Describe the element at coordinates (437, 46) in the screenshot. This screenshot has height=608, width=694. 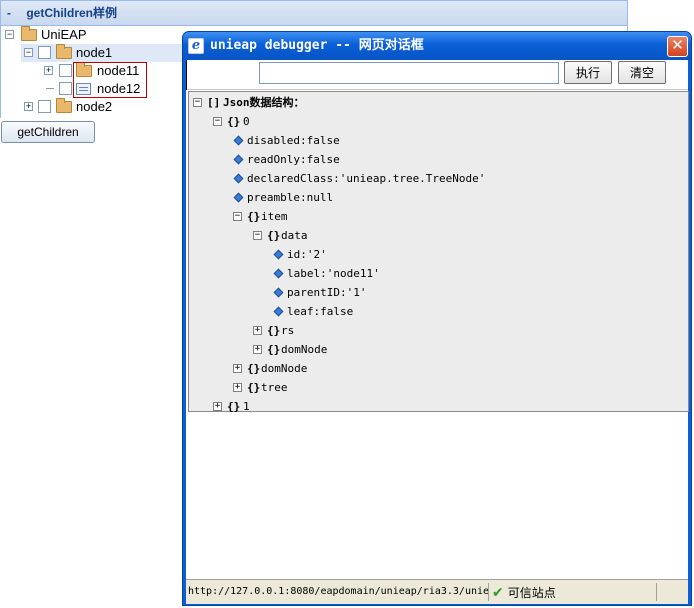
I see `dialog-titlebar: e unieap debugger -- 网页对话框 ✕` at that location.